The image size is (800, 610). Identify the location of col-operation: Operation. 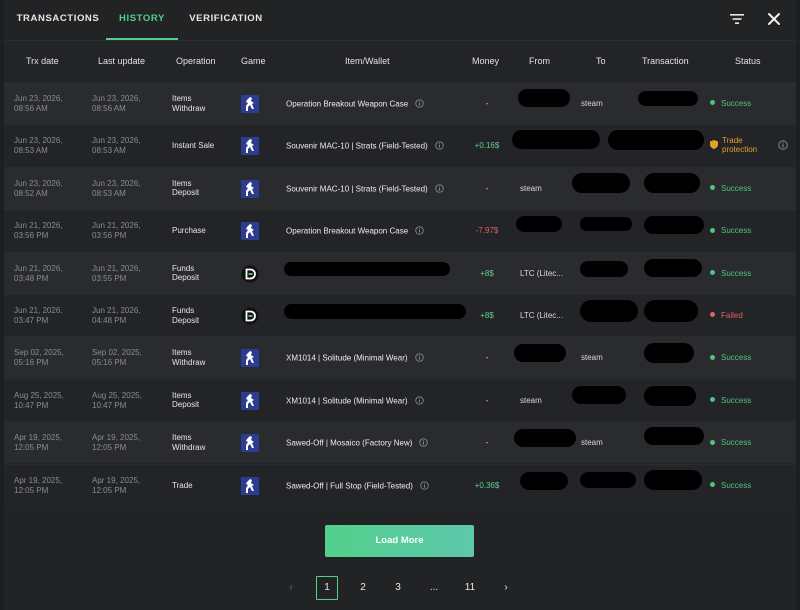
(196, 61).